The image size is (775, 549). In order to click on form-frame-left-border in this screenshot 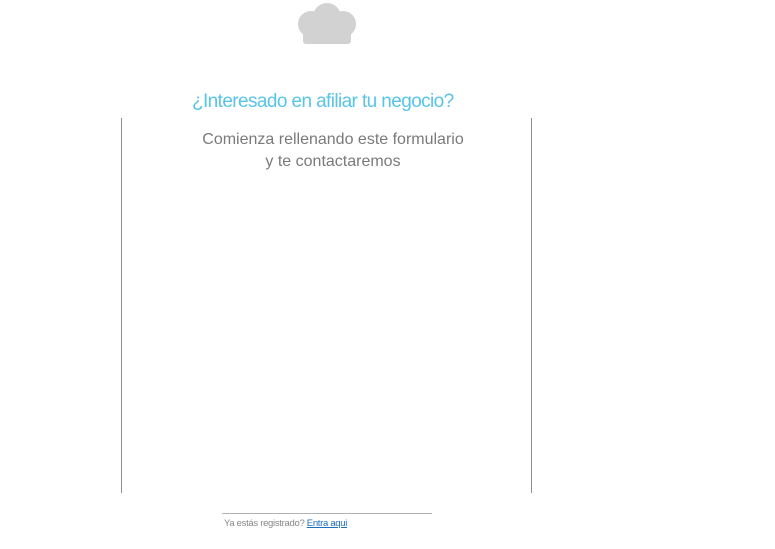, I will do `click(121, 305)`.